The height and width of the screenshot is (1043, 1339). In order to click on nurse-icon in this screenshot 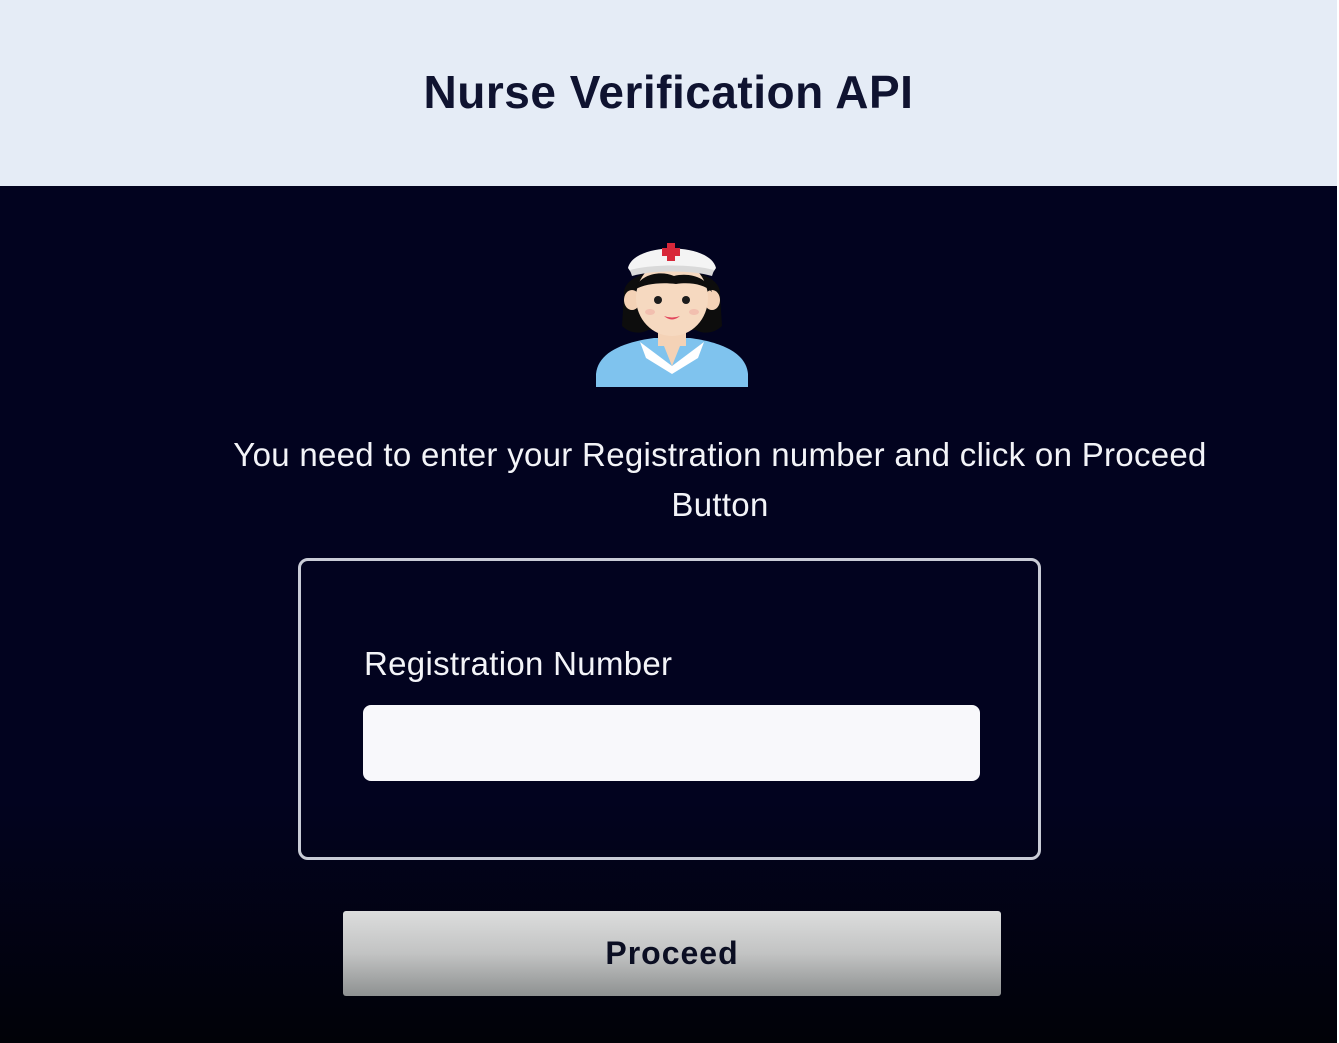, I will do `click(672, 315)`.